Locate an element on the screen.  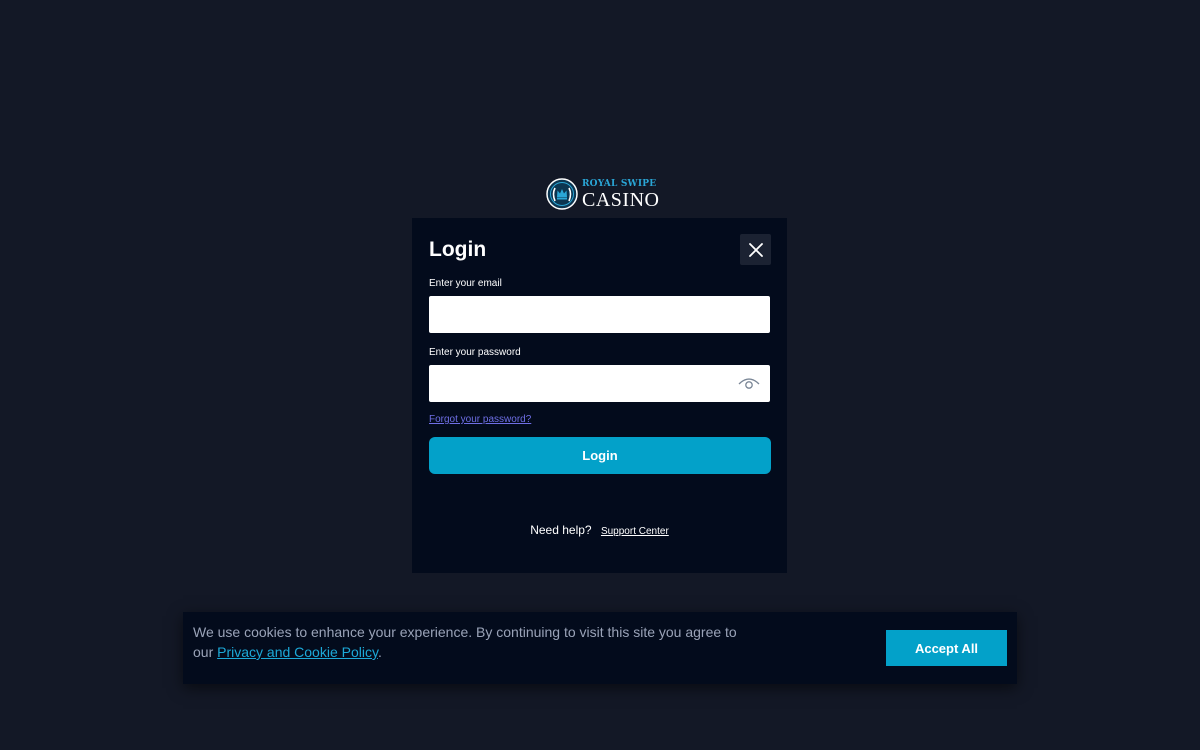
modal-title: Login is located at coordinates (458, 249).